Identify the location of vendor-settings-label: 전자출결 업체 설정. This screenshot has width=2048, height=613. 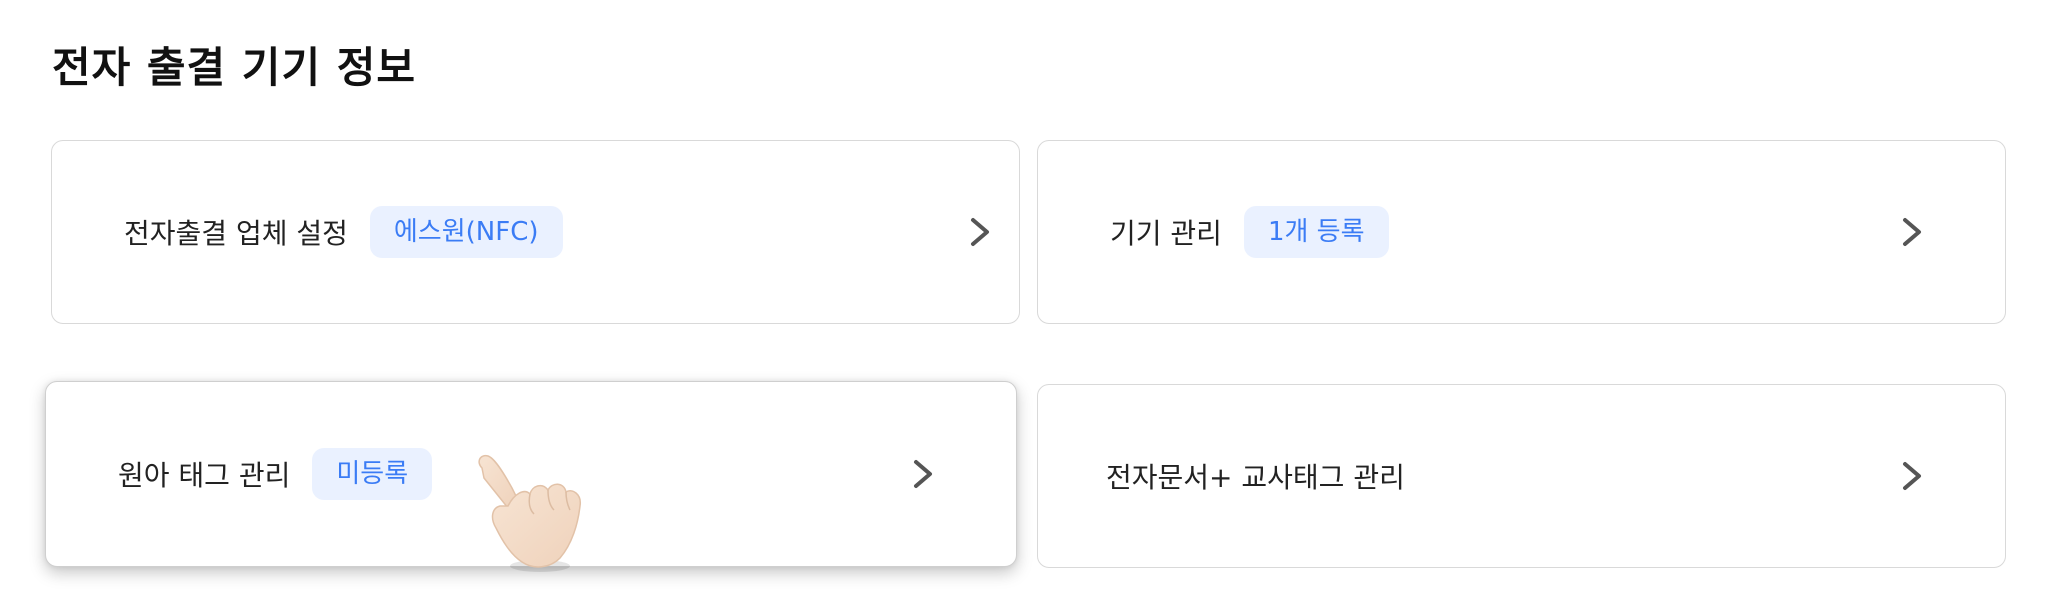
(236, 233).